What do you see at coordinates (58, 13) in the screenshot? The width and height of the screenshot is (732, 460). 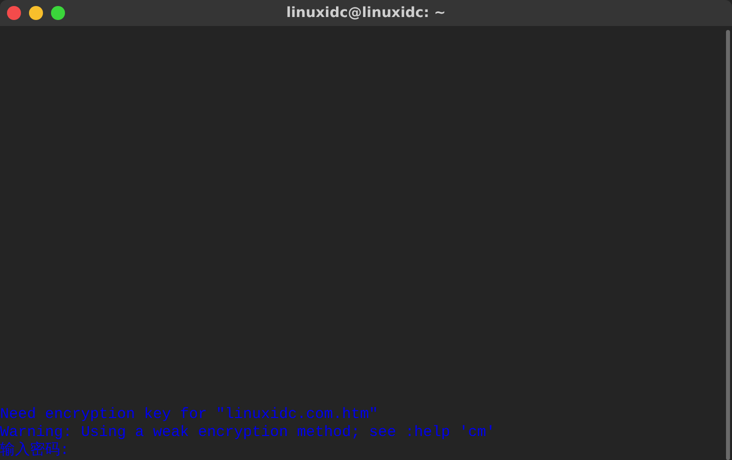 I see `maximize-button` at bounding box center [58, 13].